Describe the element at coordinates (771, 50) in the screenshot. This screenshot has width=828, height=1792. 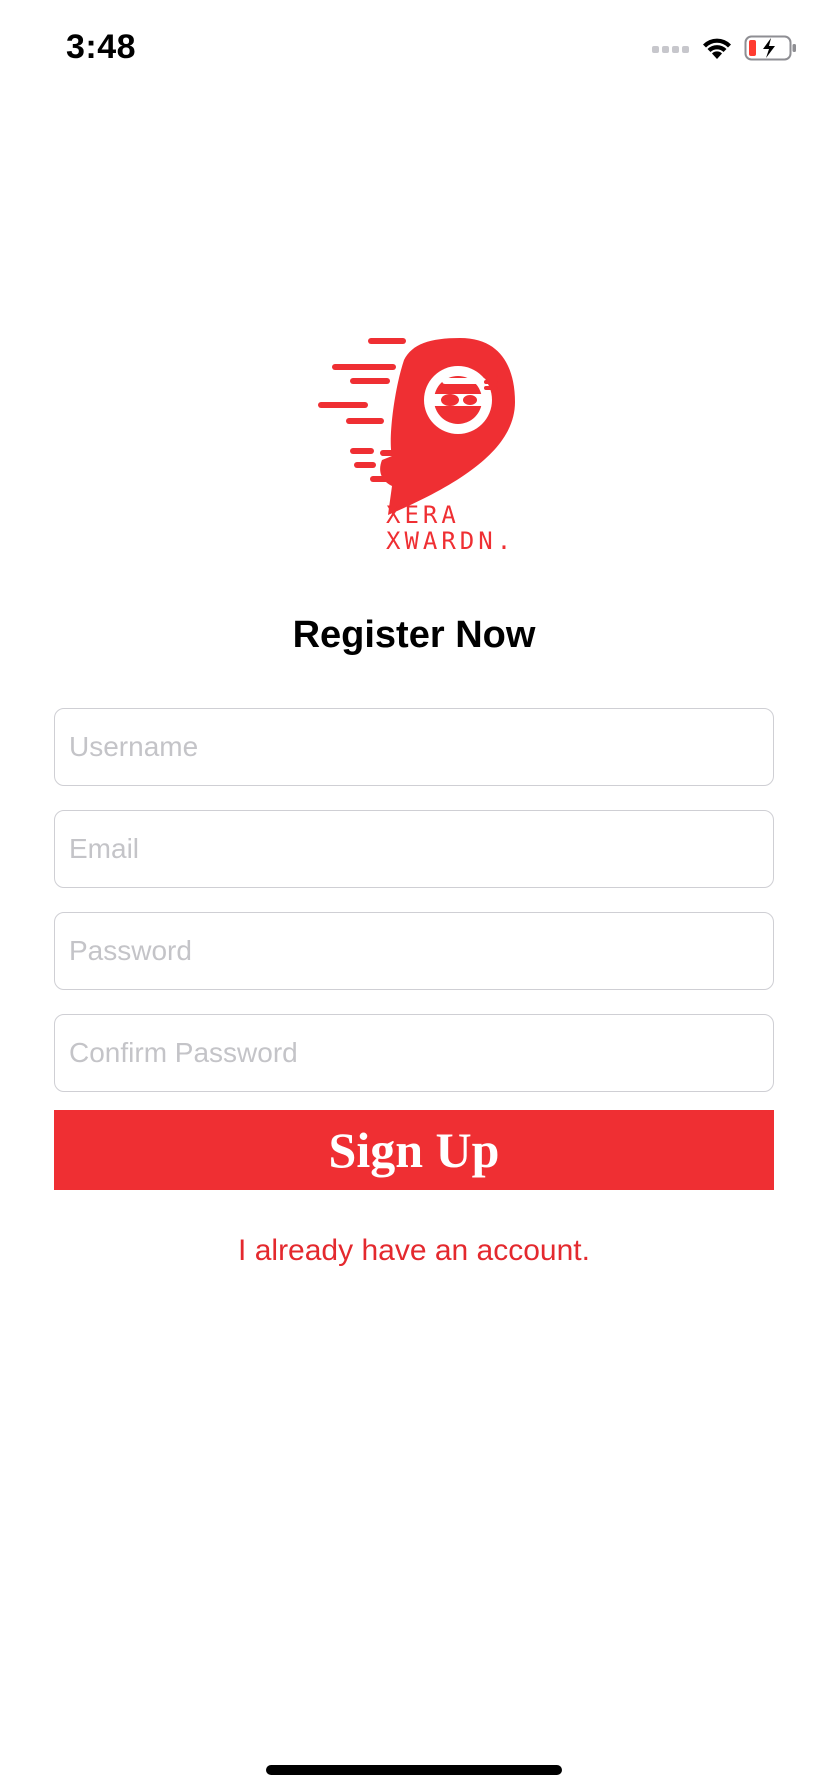
I see `battery-charging-icon` at that location.